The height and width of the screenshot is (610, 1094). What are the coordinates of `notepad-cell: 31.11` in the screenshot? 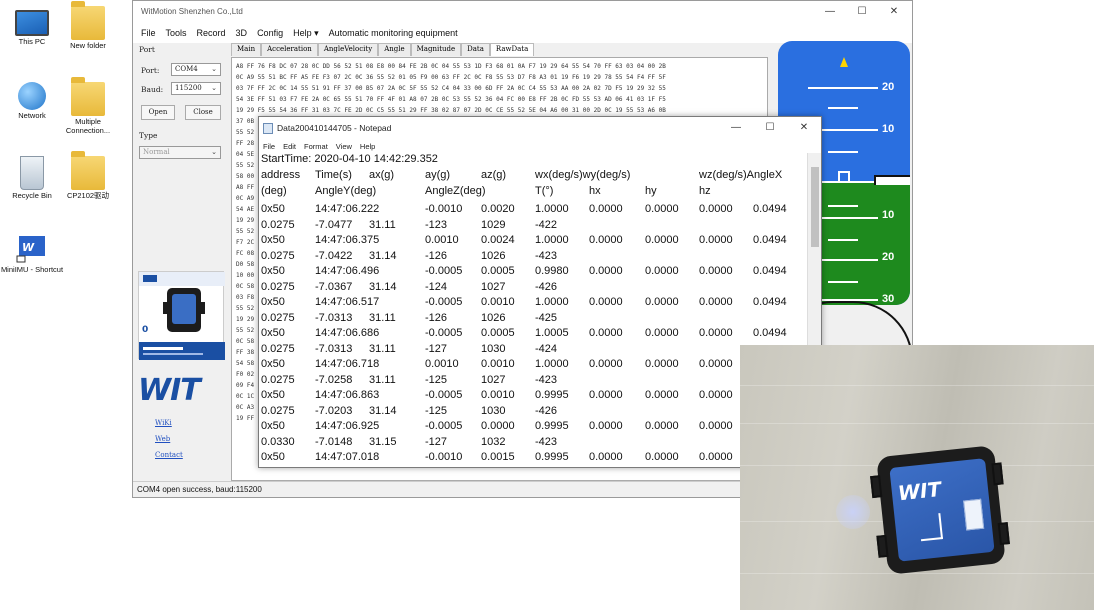 It's located at (382, 380).